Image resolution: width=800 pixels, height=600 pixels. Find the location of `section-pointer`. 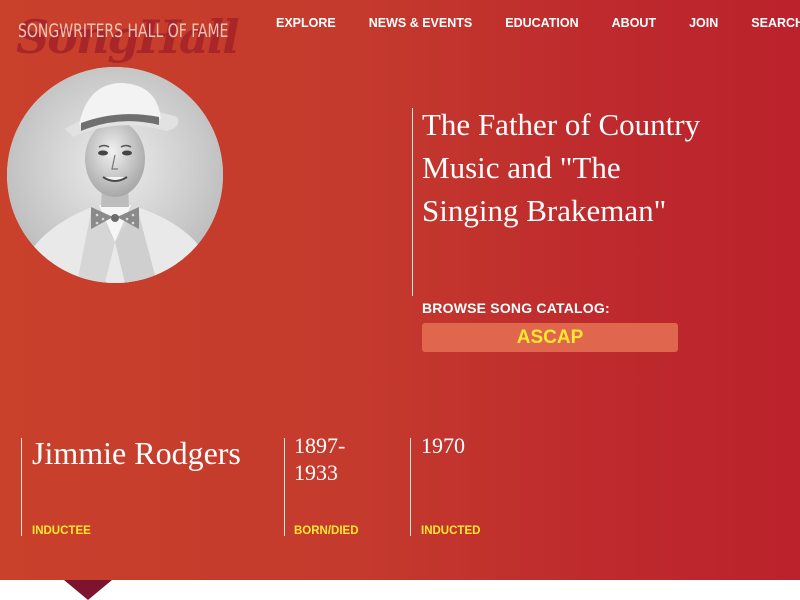

section-pointer is located at coordinates (88, 590).